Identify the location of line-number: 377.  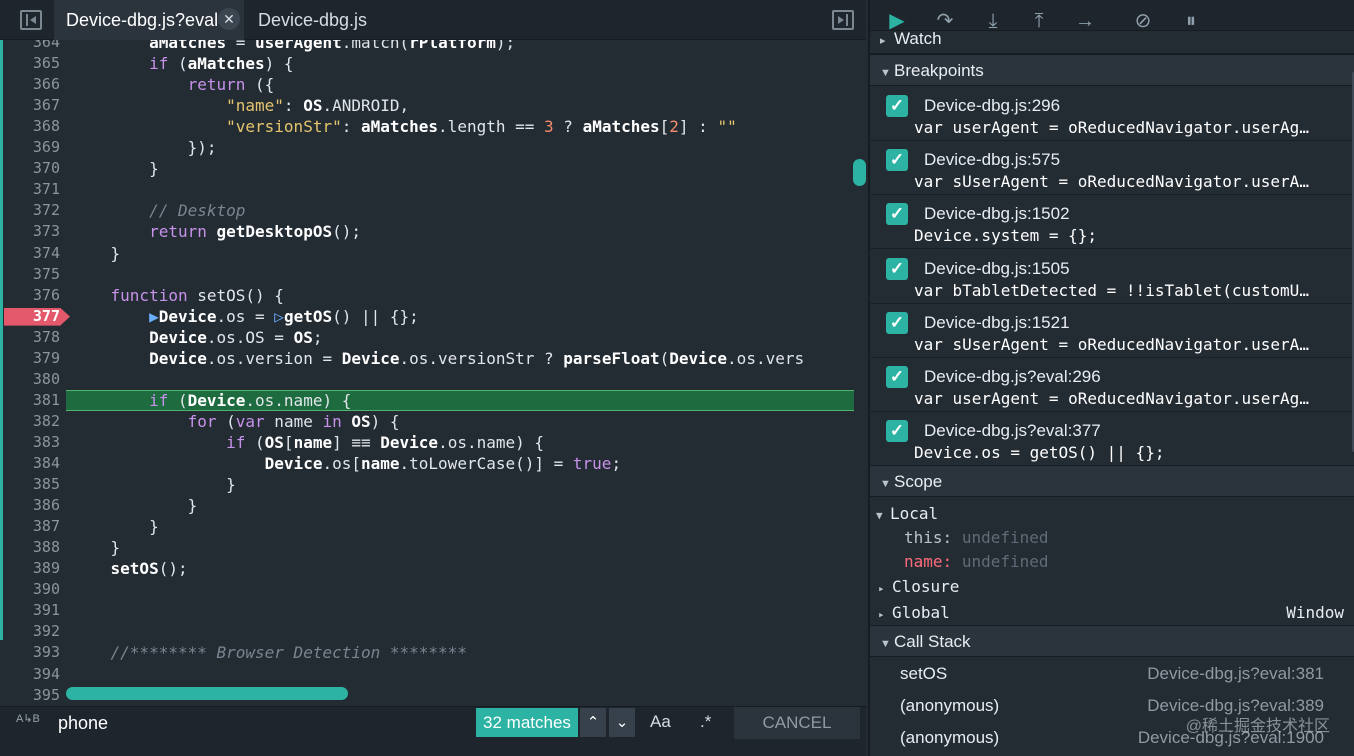
(30, 316).